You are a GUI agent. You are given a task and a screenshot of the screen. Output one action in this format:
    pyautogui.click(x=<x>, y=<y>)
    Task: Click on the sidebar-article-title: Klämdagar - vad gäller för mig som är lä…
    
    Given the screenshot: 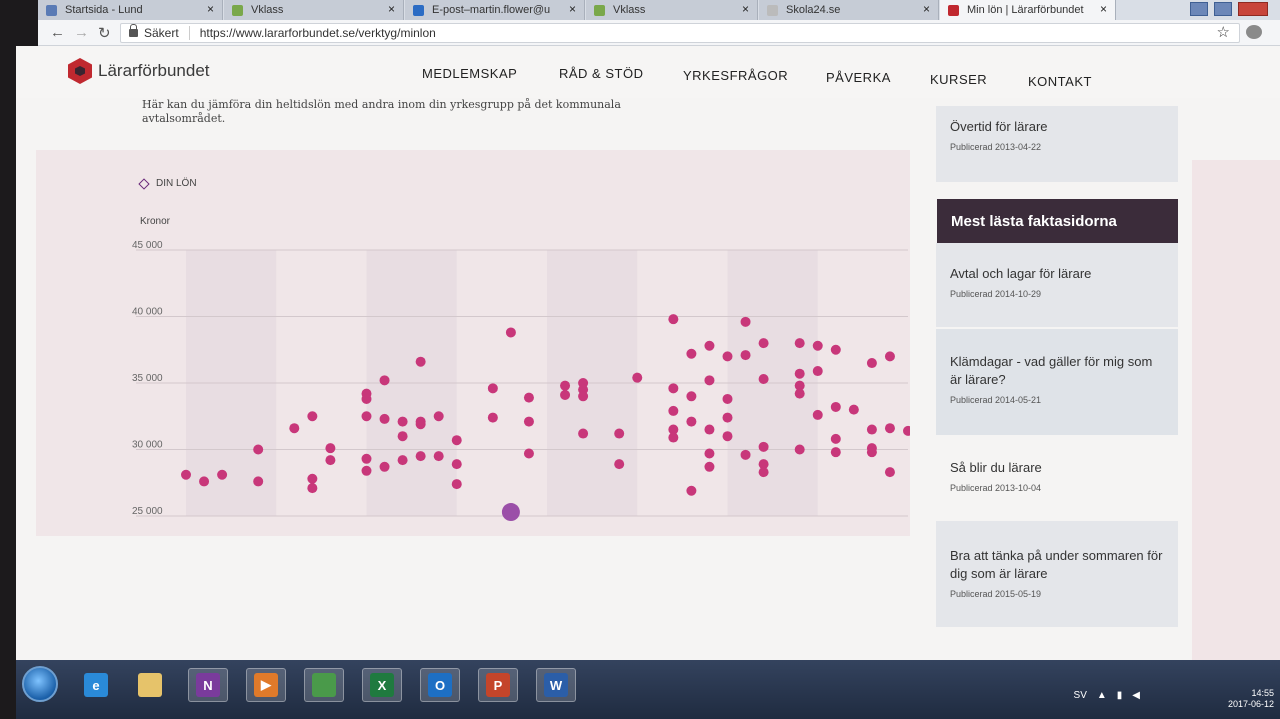 What is the action you would take?
    pyautogui.click(x=1057, y=371)
    